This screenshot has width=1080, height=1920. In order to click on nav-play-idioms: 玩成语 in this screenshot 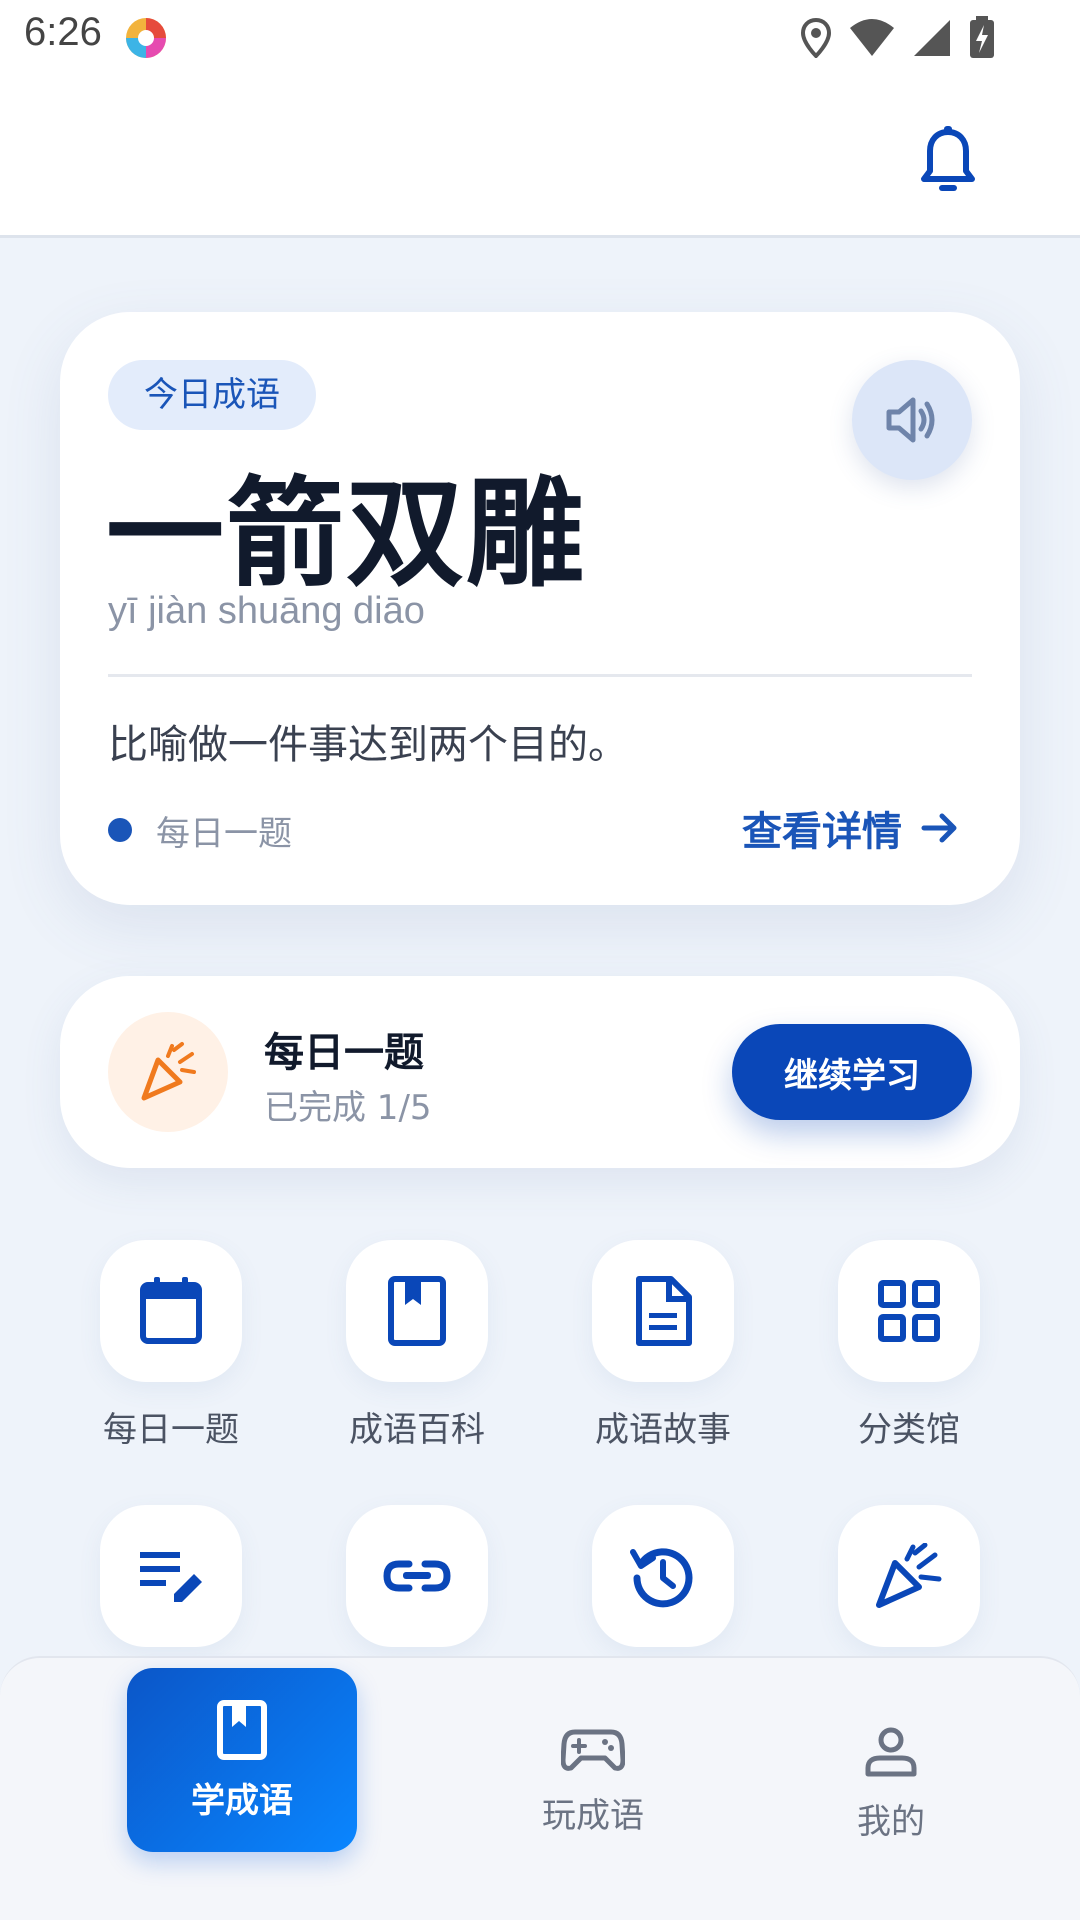, I will do `click(593, 1781)`.